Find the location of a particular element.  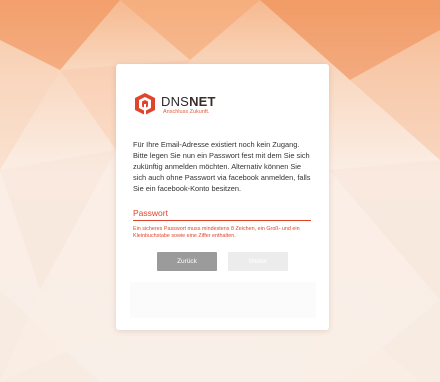

next-button: Weiter is located at coordinates (258, 261).